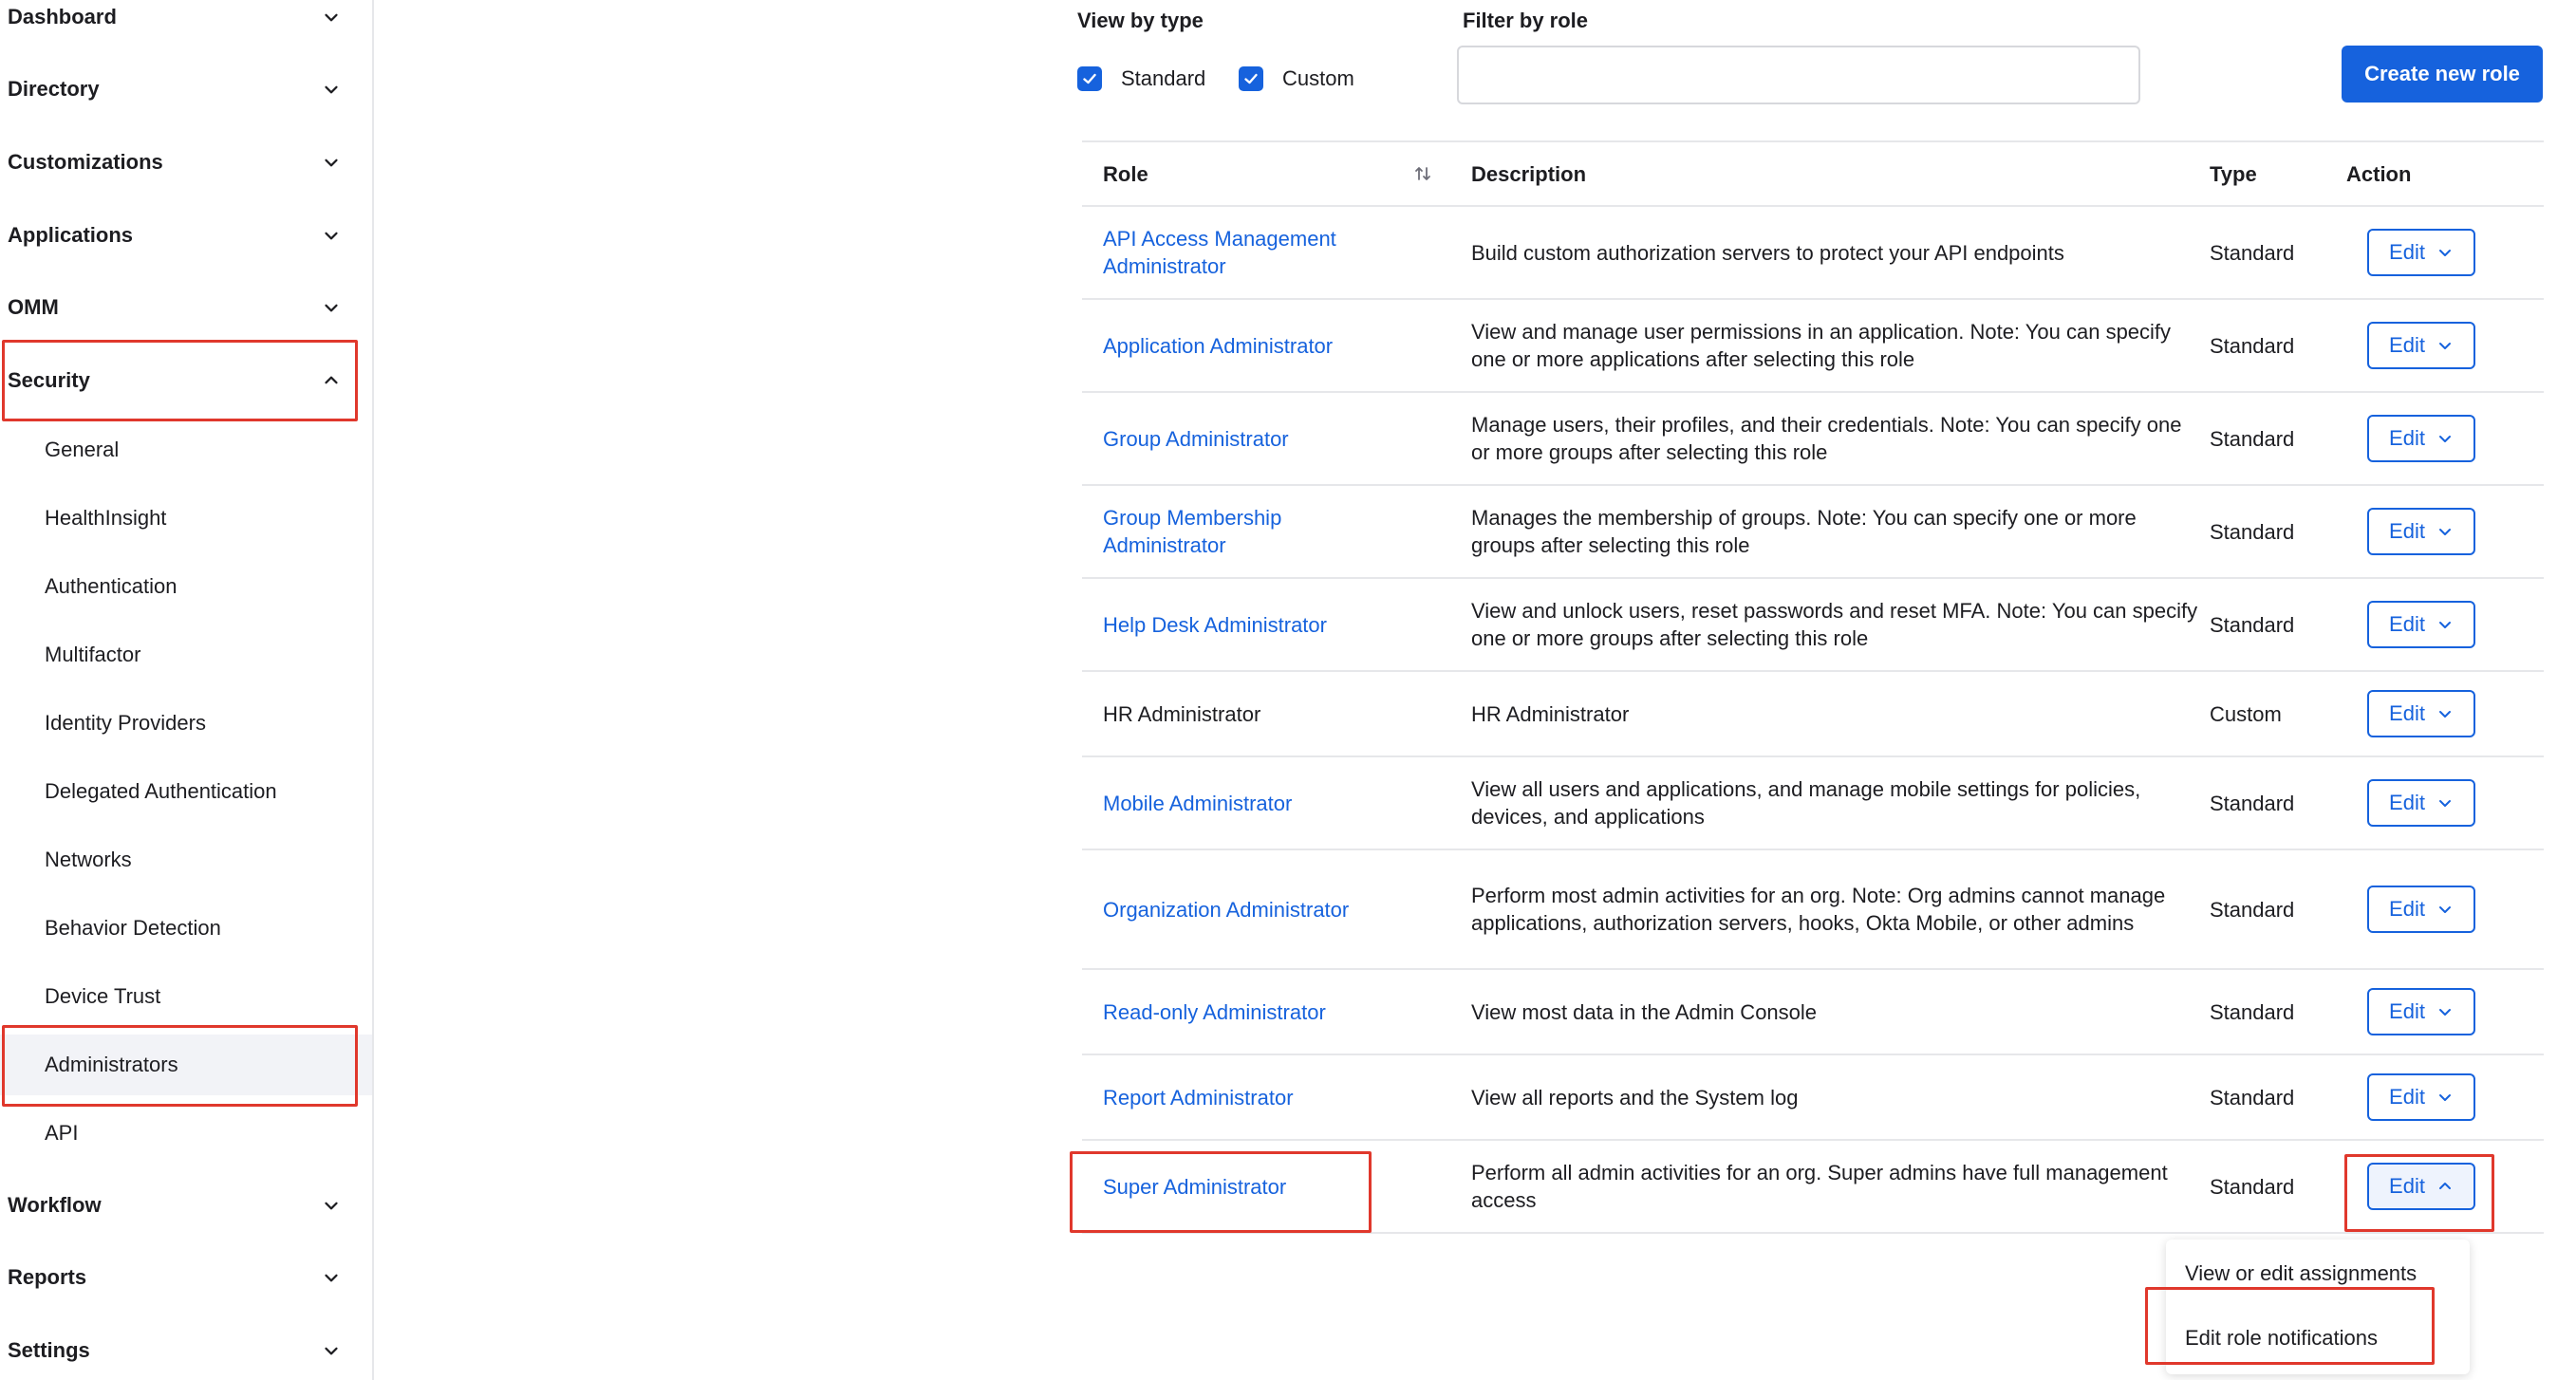 This screenshot has height=1380, width=2576. Describe the element at coordinates (2318, 1338) in the screenshot. I see `edit-role-notifications-item: Edit role notifications` at that location.